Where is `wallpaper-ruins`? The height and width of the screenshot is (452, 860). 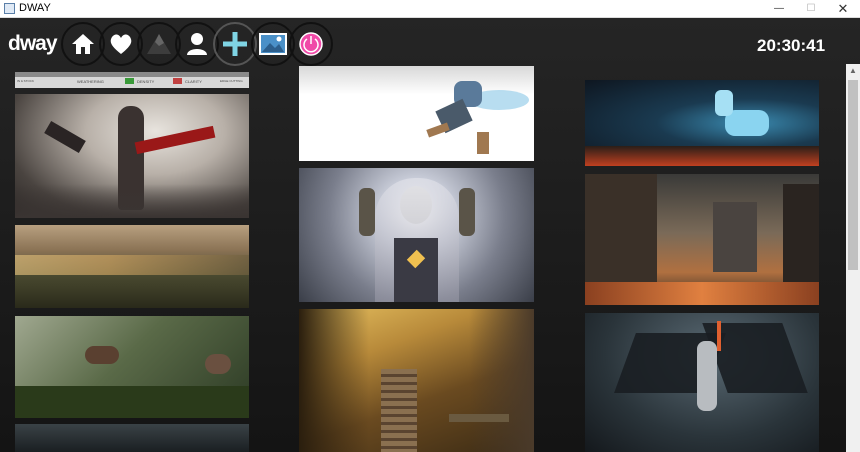
wallpaper-ruins is located at coordinates (702, 239).